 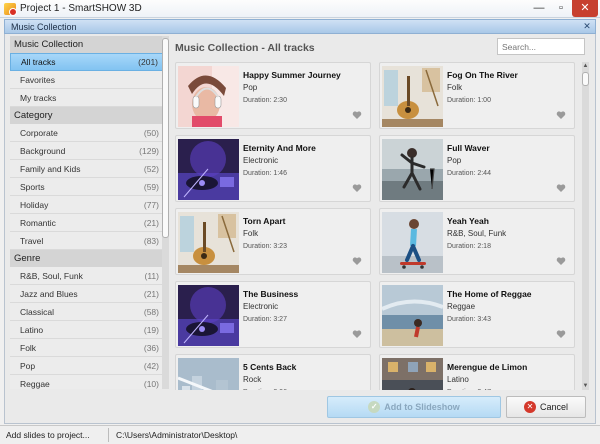 What do you see at coordinates (264, 221) in the screenshot?
I see `track-title: Torn Apart` at bounding box center [264, 221].